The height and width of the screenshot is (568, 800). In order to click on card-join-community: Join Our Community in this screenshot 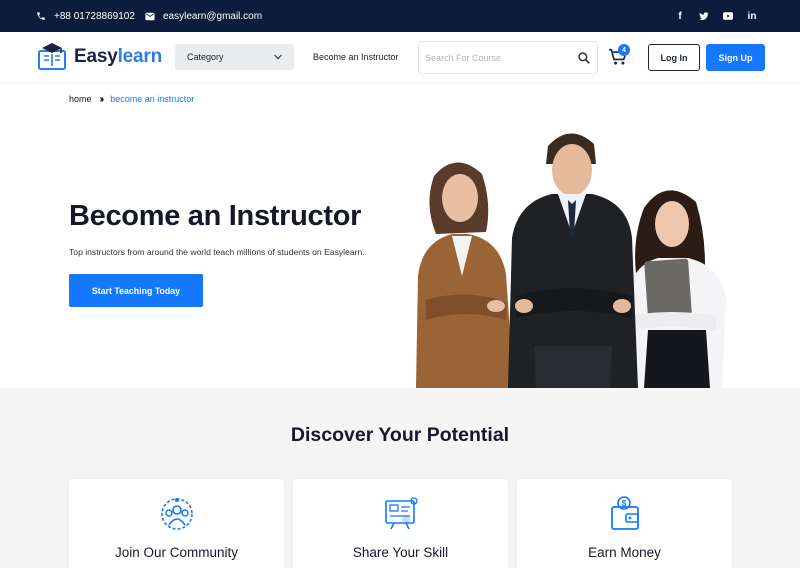, I will do `click(176, 523)`.